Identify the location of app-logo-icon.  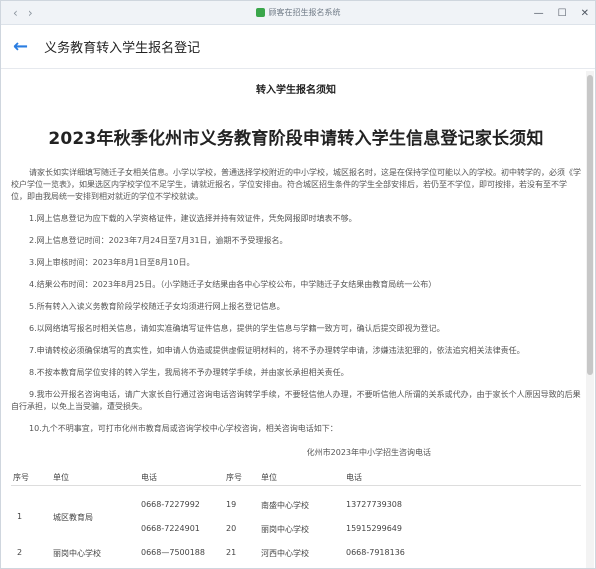
(260, 12).